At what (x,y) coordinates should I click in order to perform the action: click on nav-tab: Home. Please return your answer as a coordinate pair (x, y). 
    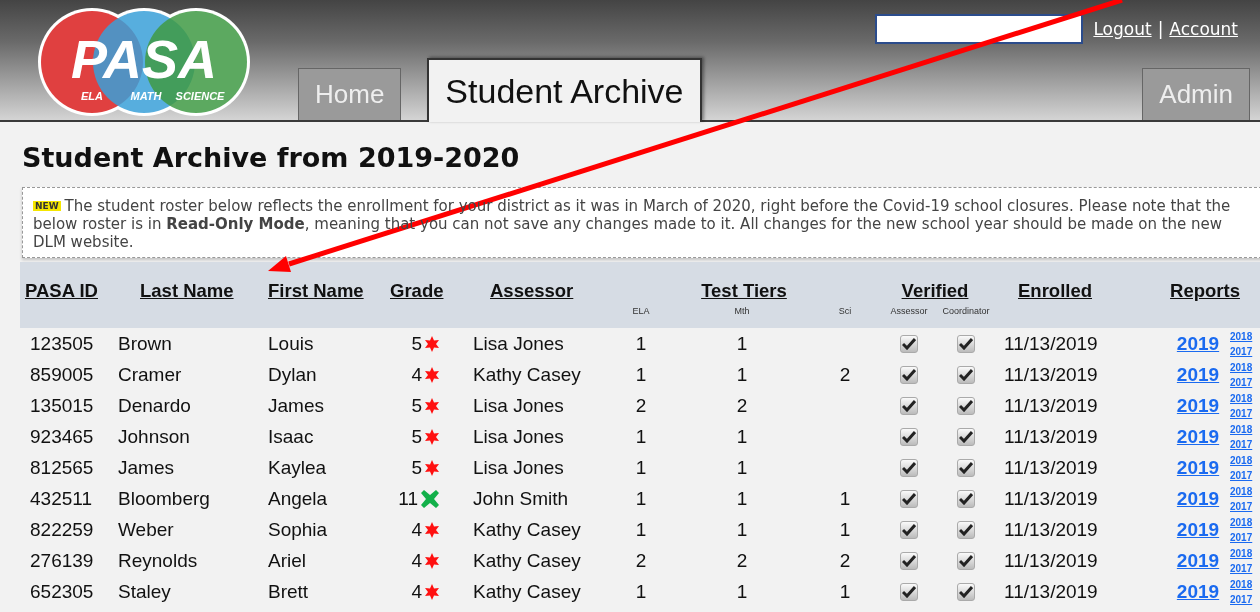
    Looking at the image, I should click on (350, 94).